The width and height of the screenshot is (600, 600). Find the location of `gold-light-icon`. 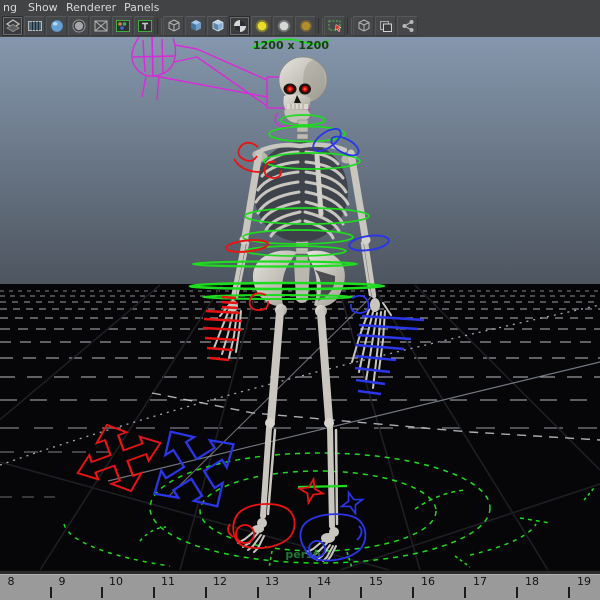

gold-light-icon is located at coordinates (305, 25).